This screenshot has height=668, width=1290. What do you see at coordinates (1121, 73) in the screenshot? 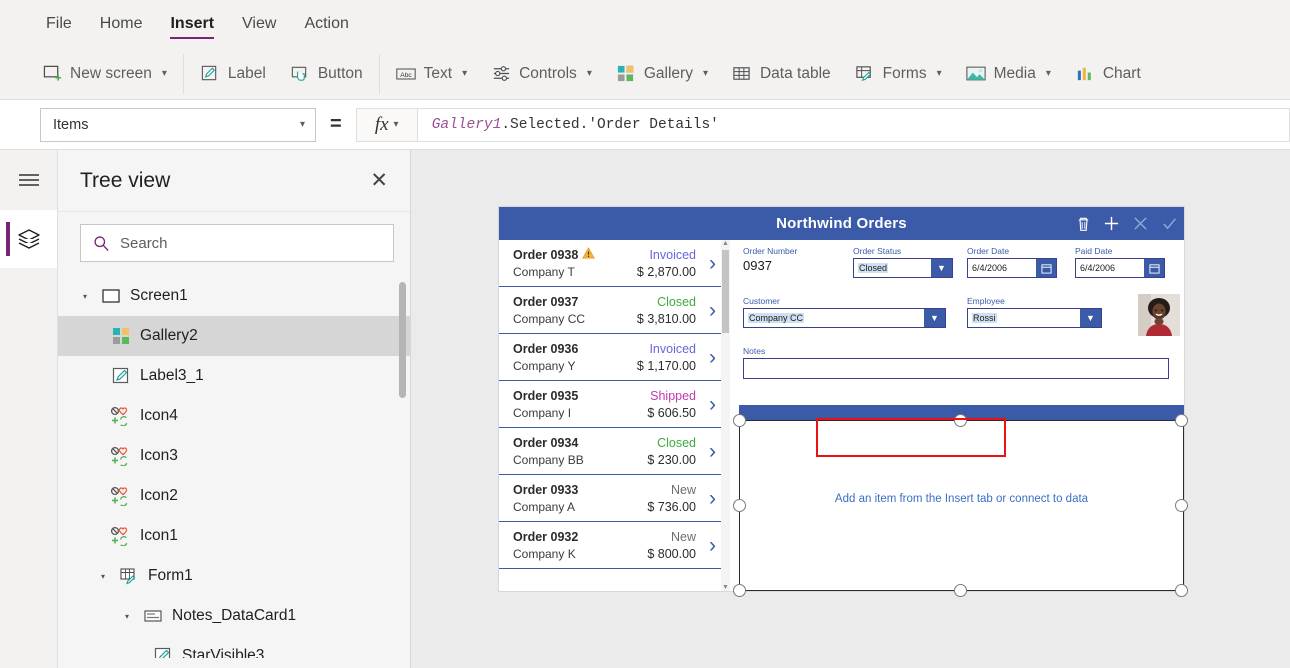
I see `chart-button-label: Chart` at bounding box center [1121, 73].